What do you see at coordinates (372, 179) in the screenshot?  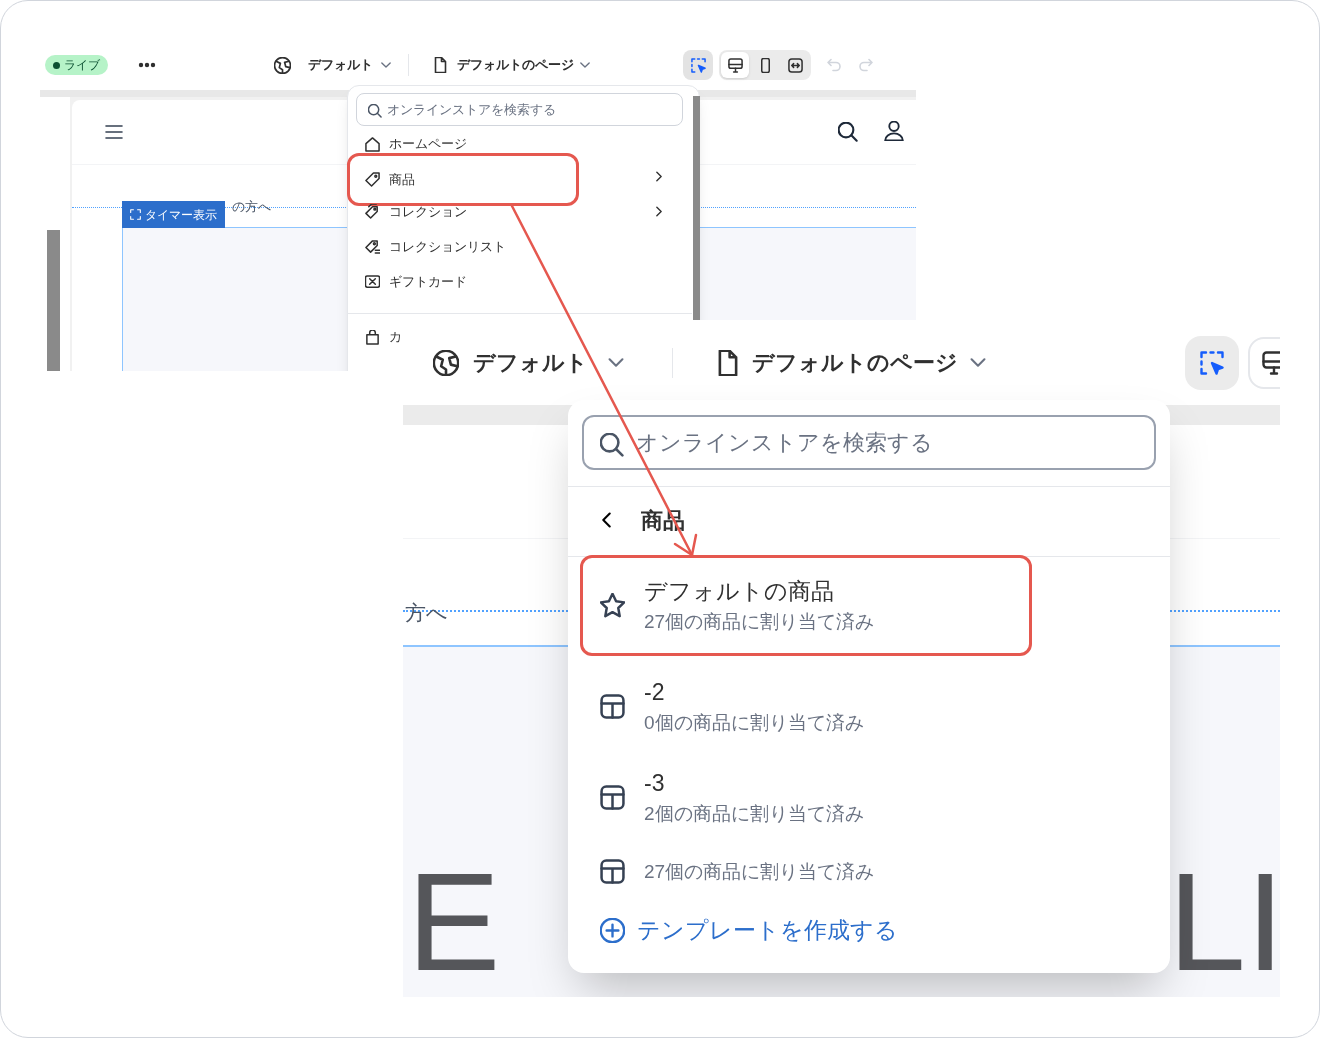 I see `tag-icon` at bounding box center [372, 179].